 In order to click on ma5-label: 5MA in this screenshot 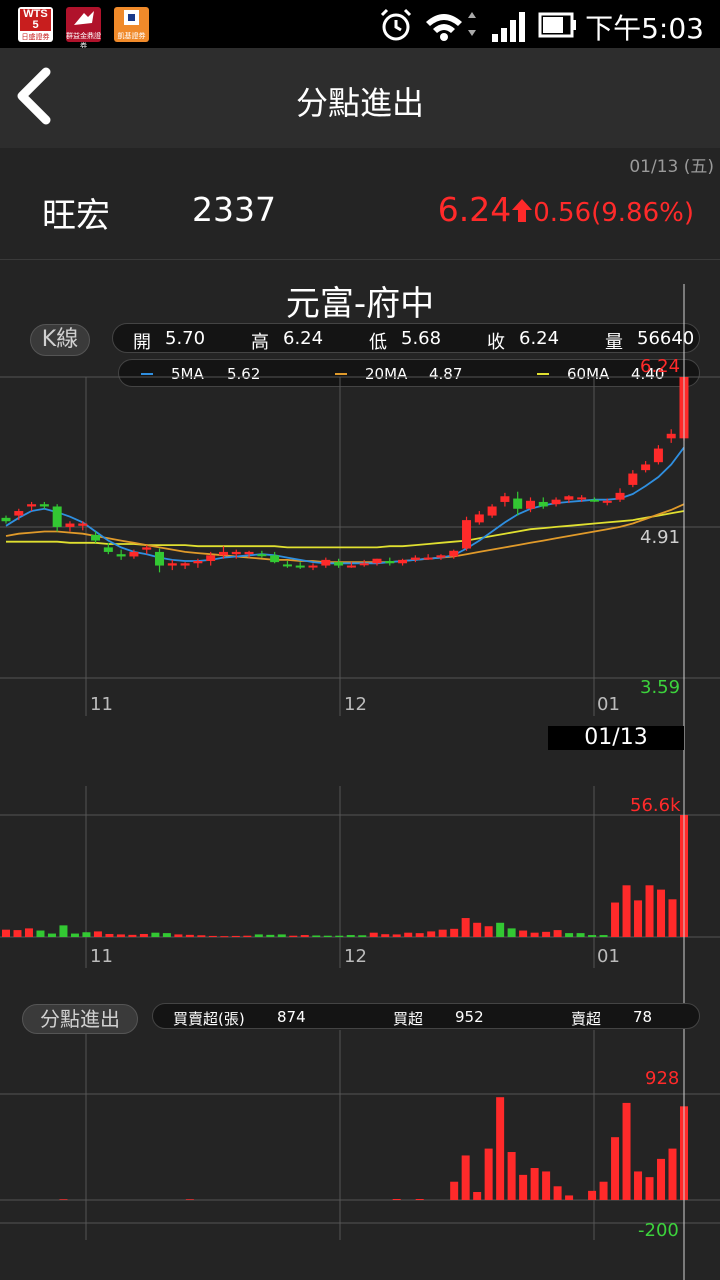, I will do `click(187, 374)`.